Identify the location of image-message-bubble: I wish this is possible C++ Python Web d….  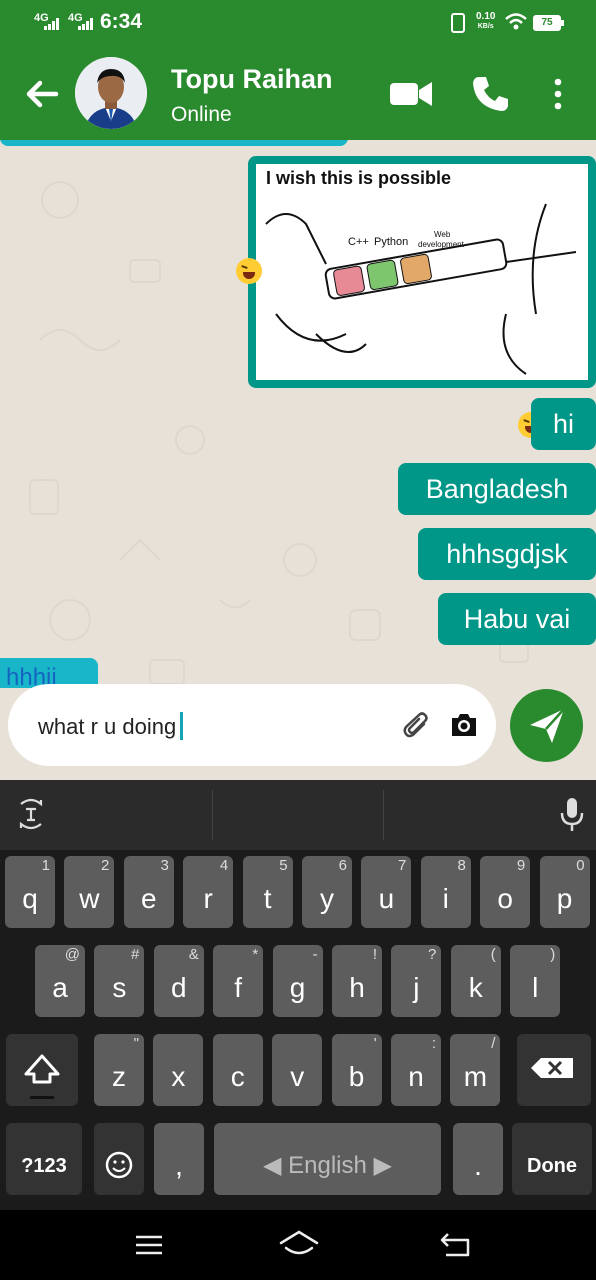
(422, 272).